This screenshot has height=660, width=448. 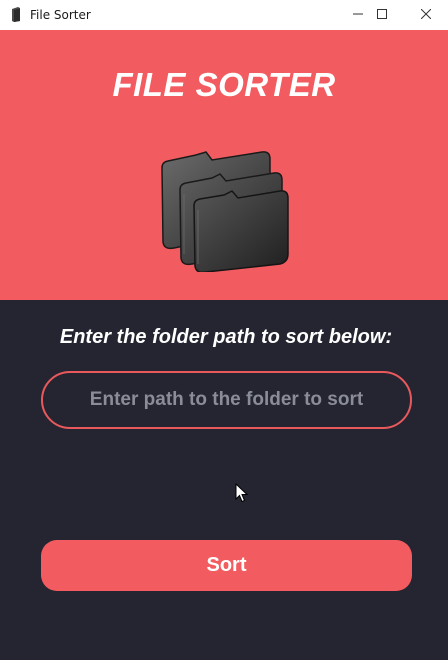 I want to click on folder-stack-icon, so click(x=224, y=212).